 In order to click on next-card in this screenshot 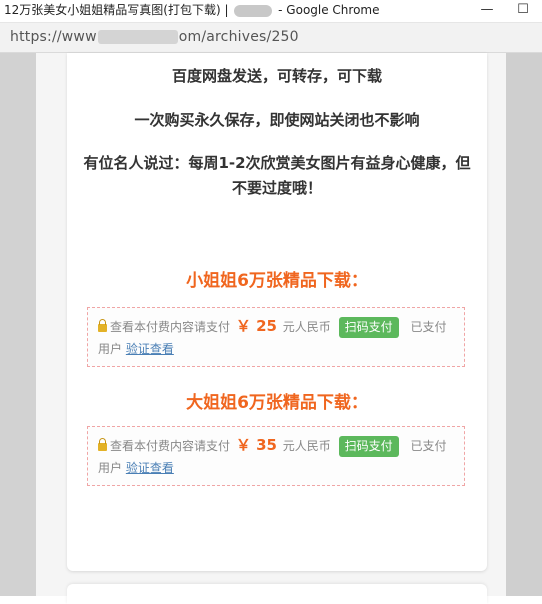, I will do `click(277, 594)`.